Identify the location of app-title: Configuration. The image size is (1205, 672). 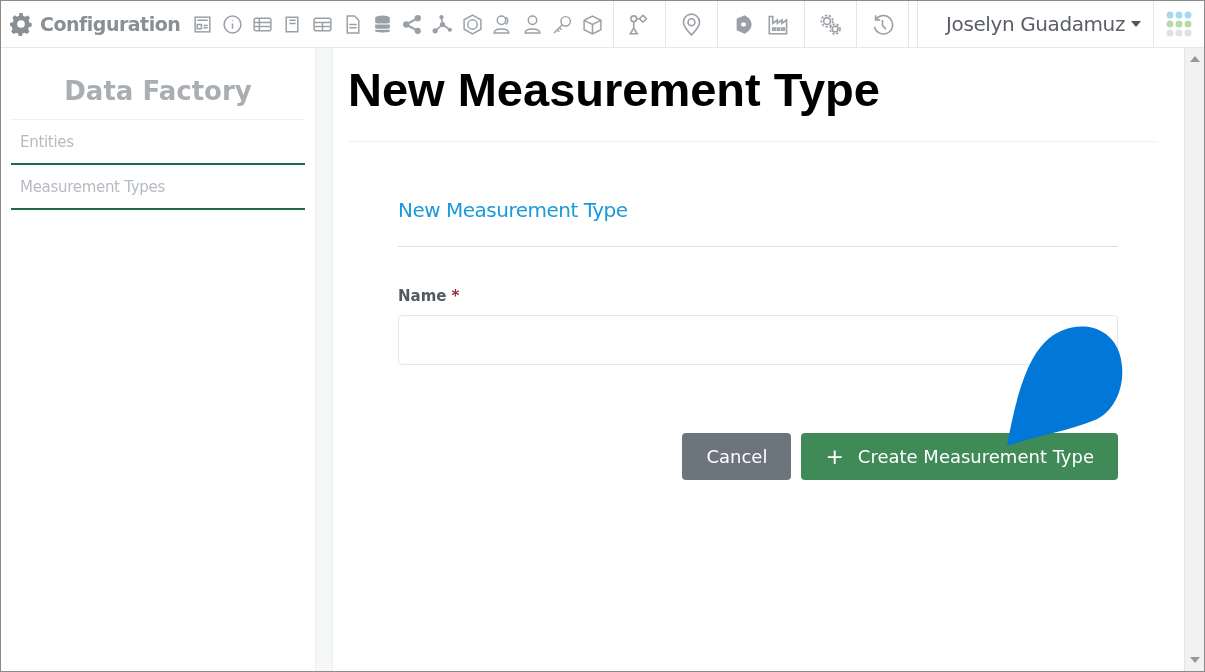
(110, 24).